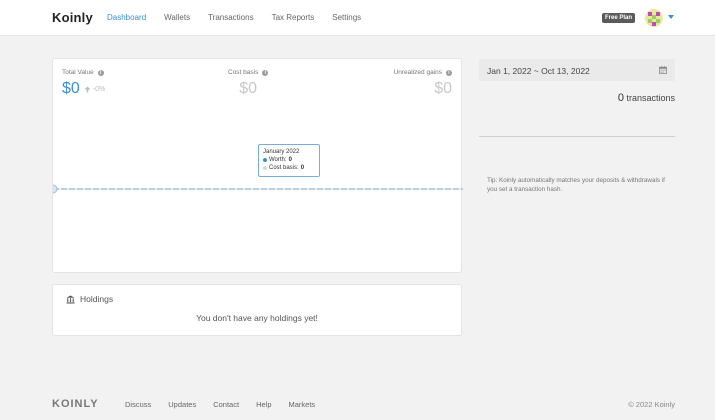  I want to click on tooltip-cost-row: Cost basis: 0, so click(289, 168).